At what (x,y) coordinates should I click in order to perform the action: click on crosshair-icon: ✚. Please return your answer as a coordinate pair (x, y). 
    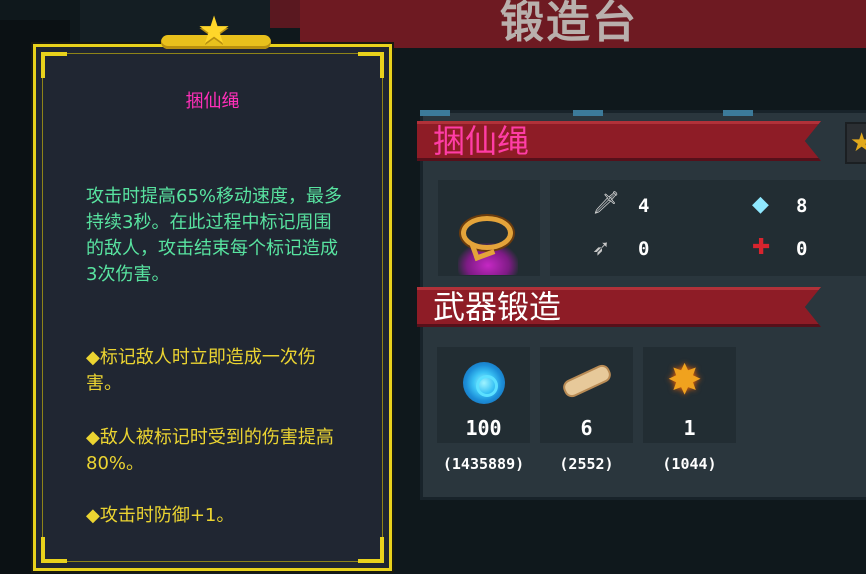
    Looking at the image, I should click on (761, 247).